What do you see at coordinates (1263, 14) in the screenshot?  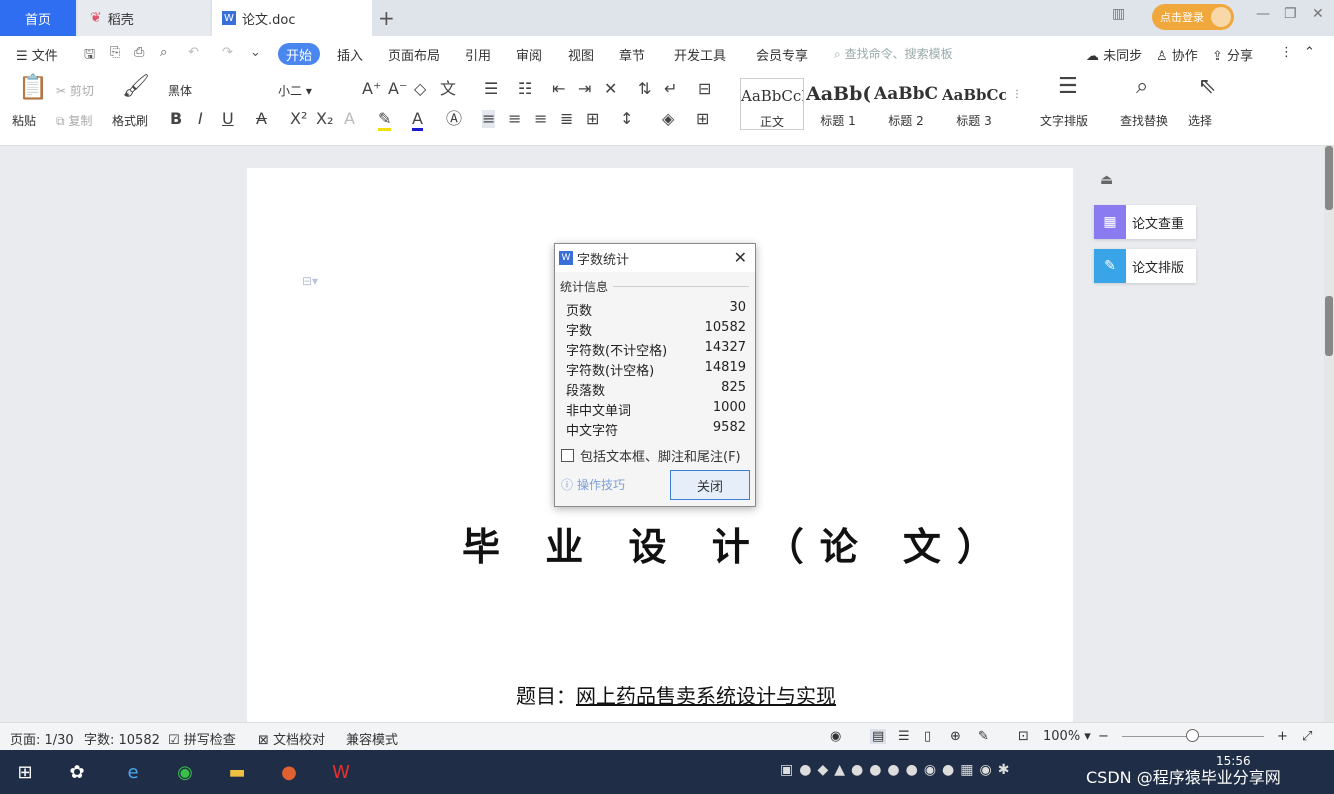 I see `minimize-icon: —` at bounding box center [1263, 14].